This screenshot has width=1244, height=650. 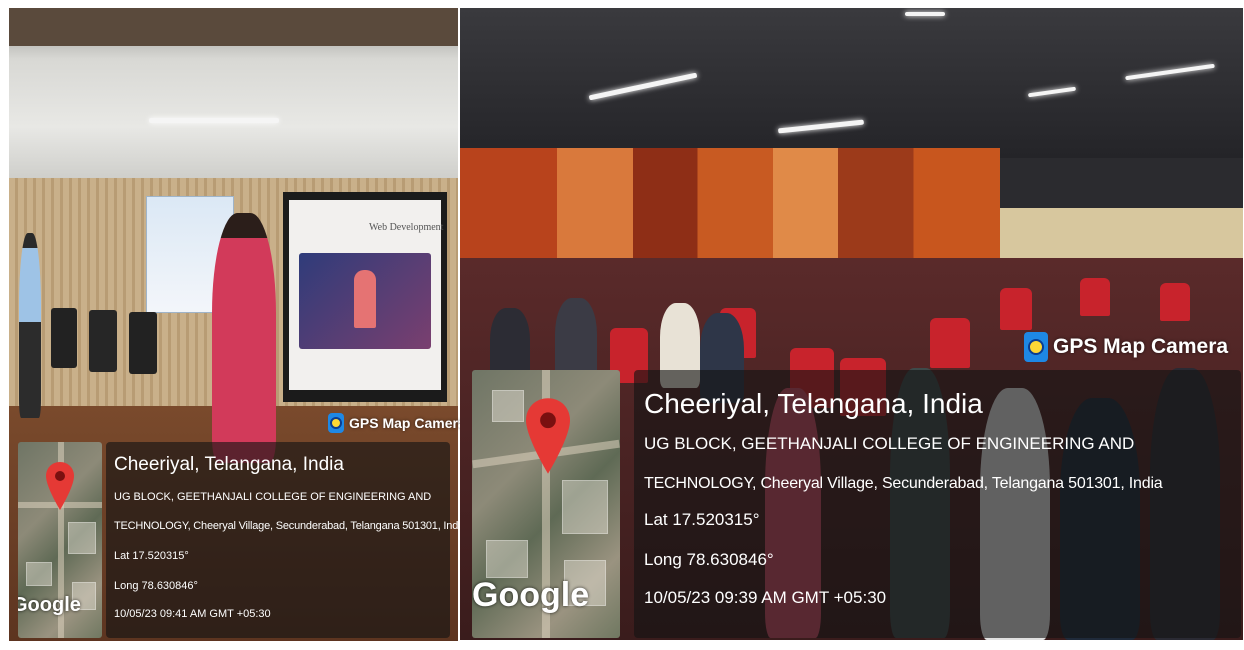 I want to click on timestamp: 10/05/23 09:39 AM GMT +05:30, so click(x=765, y=597).